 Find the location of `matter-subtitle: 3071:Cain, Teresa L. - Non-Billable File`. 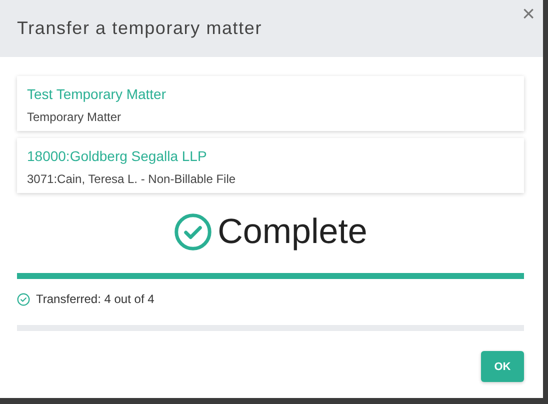

matter-subtitle: 3071:Cain, Teresa L. - Non-Billable File is located at coordinates (131, 179).